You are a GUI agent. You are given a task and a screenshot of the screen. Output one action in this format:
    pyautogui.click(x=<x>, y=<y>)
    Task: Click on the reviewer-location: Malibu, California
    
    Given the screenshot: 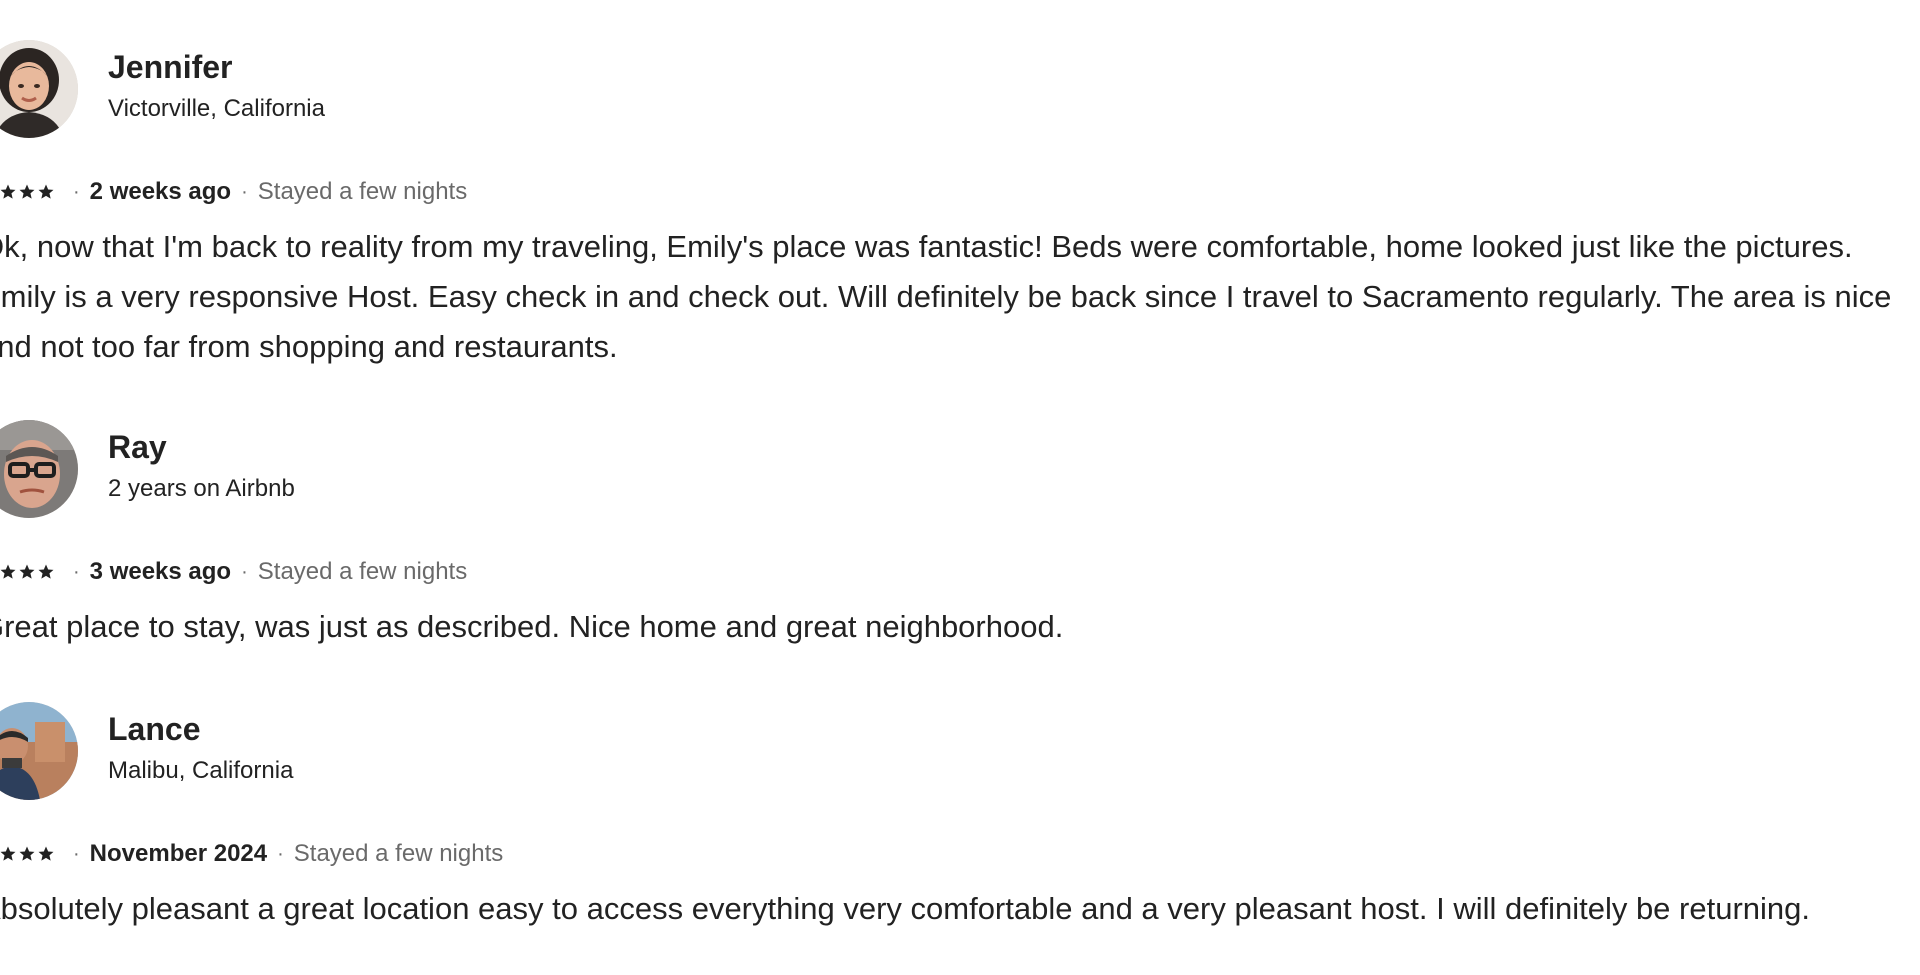 What is the action you would take?
    pyautogui.click(x=201, y=770)
    